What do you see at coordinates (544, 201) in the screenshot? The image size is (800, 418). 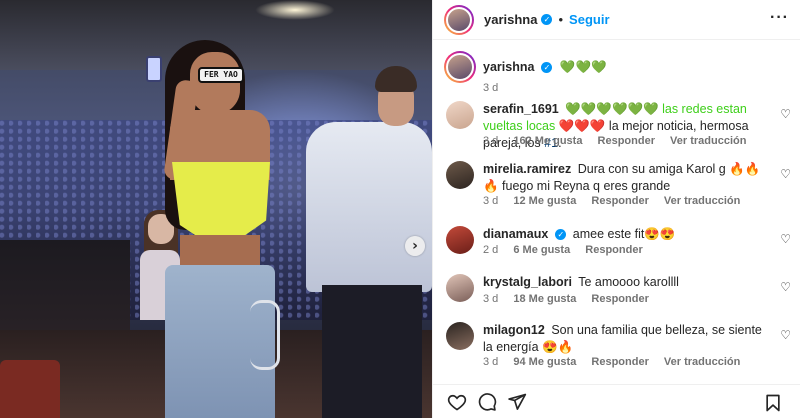 I see `comment-likes: 12 Me gusta` at bounding box center [544, 201].